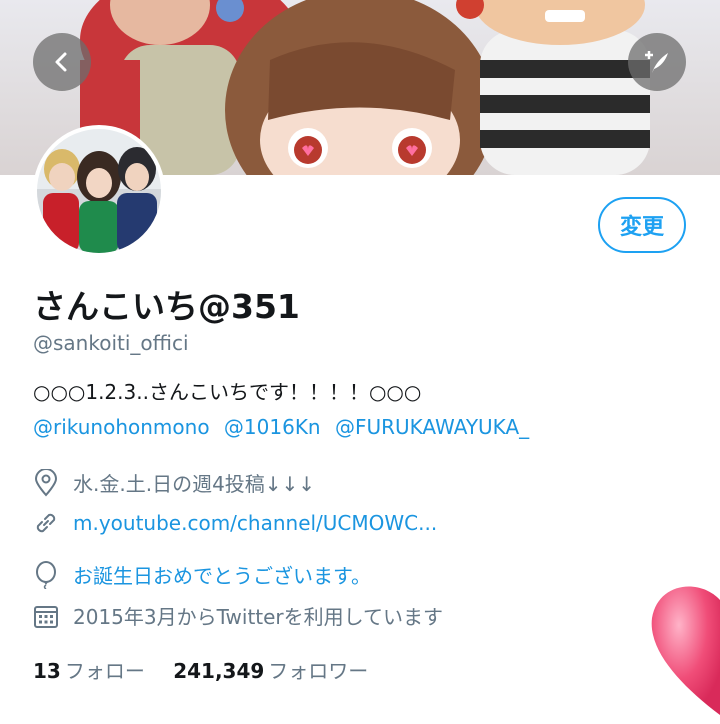 The image size is (720, 724). I want to click on edit-profile-button: 変更, so click(642, 225).